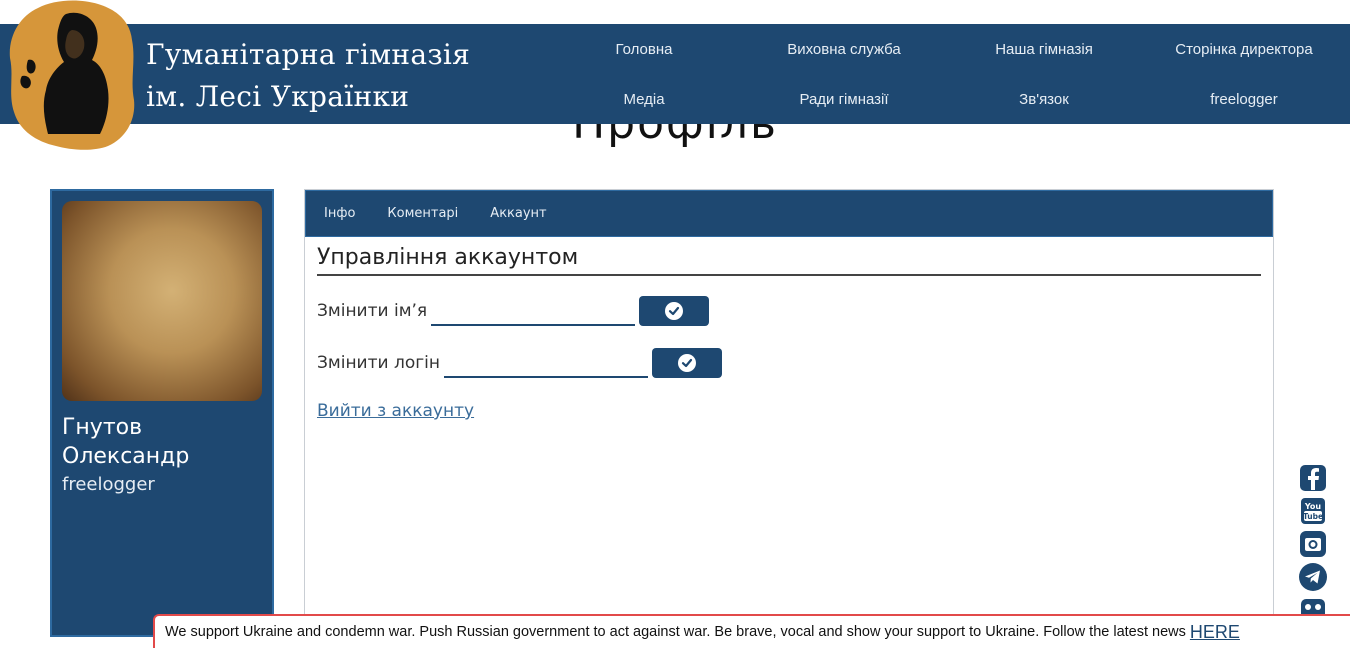 This screenshot has height=648, width=1350. What do you see at coordinates (108, 484) in the screenshot?
I see `user-login: freelogger` at bounding box center [108, 484].